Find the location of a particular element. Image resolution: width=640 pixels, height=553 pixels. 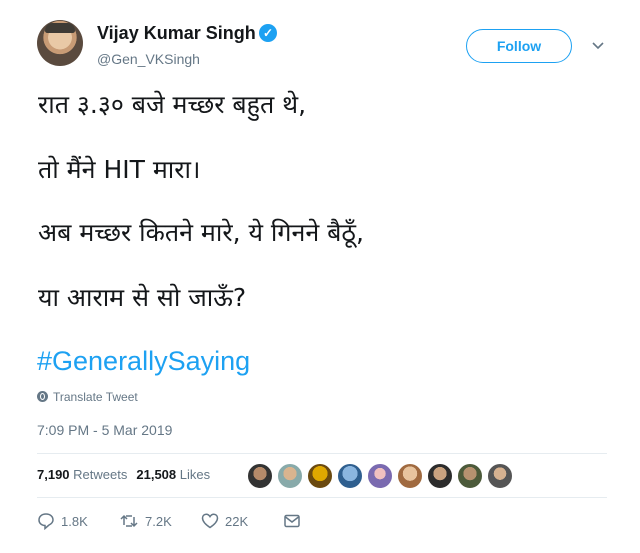

heart-icon is located at coordinates (210, 521).